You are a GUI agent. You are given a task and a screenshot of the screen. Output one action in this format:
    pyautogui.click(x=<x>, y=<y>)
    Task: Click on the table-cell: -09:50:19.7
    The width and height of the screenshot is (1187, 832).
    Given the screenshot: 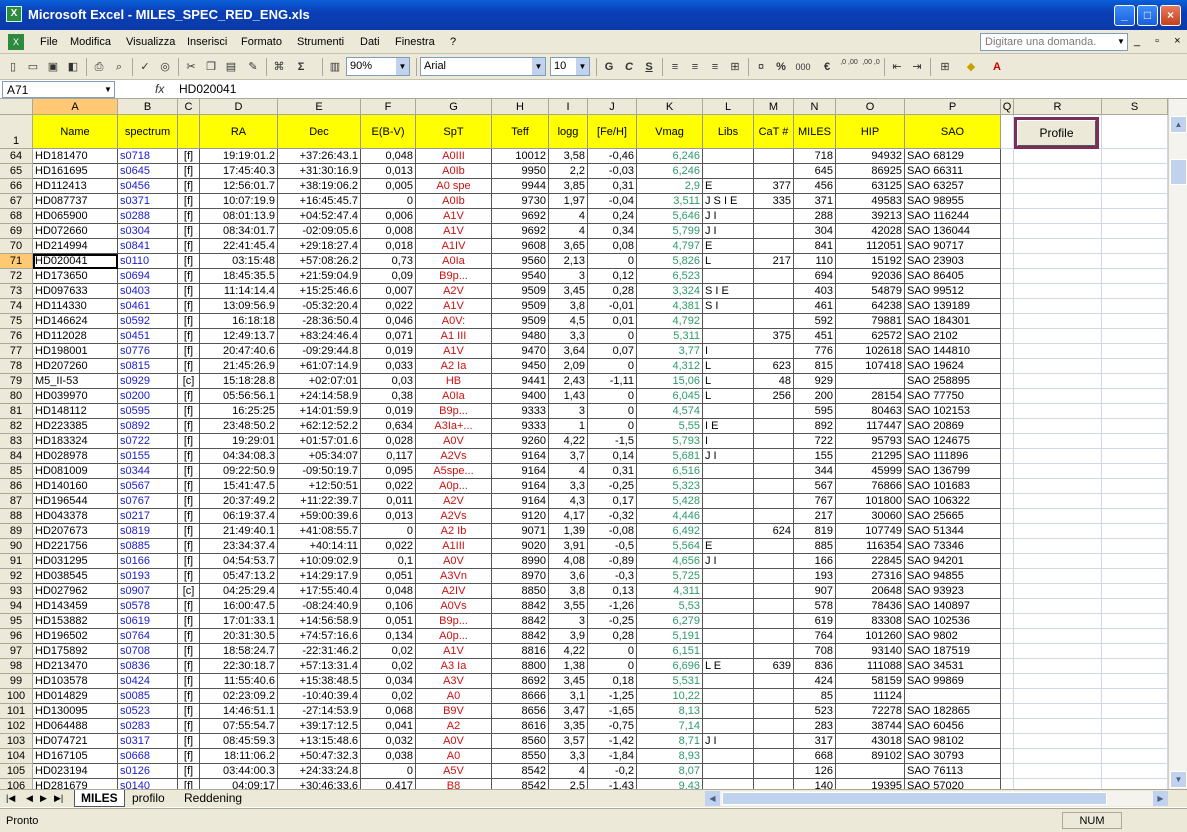 What is the action you would take?
    pyautogui.click(x=319, y=471)
    